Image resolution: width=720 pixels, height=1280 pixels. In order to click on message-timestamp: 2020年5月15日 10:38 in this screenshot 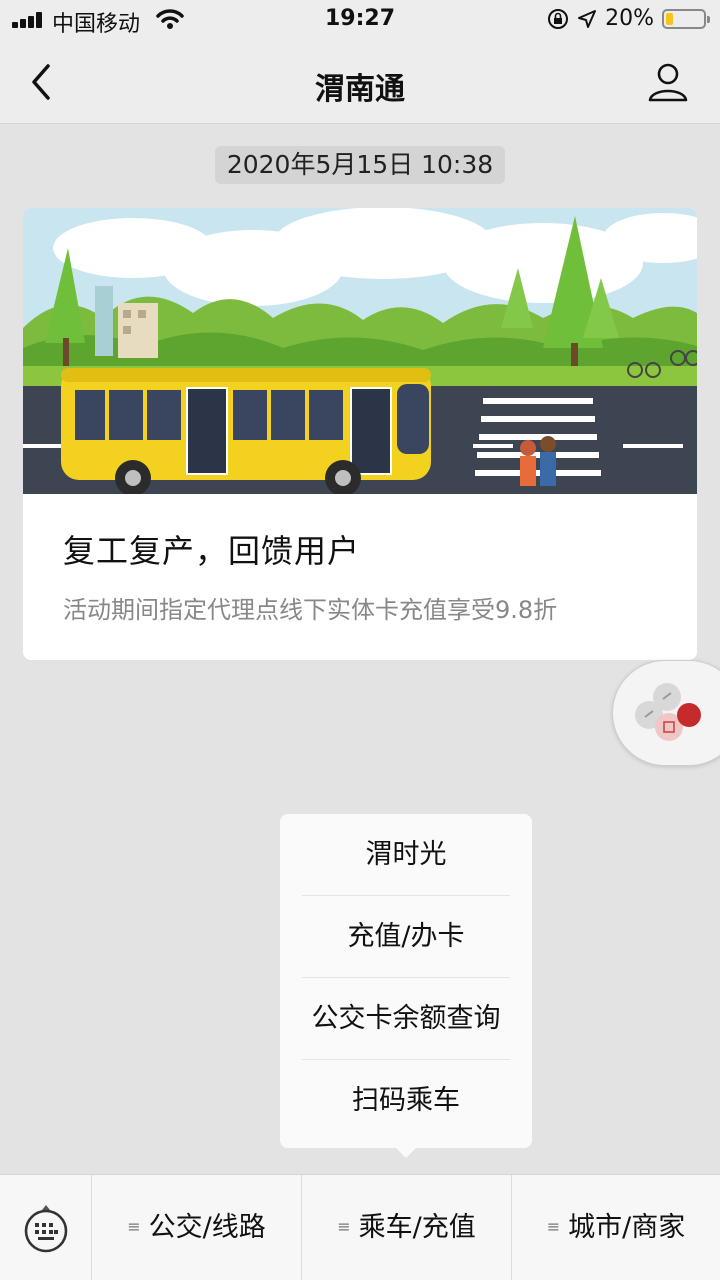, I will do `click(360, 165)`.